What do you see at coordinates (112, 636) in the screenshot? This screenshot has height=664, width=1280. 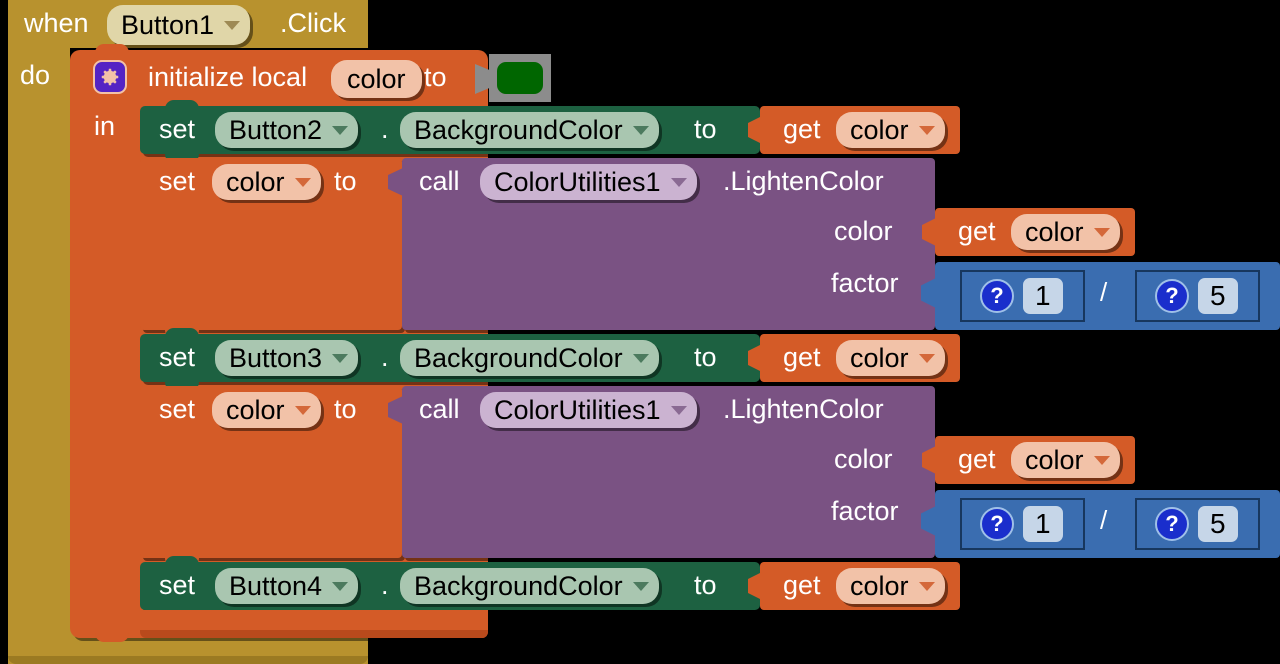 I see `initialize-local-bottom-bump` at bounding box center [112, 636].